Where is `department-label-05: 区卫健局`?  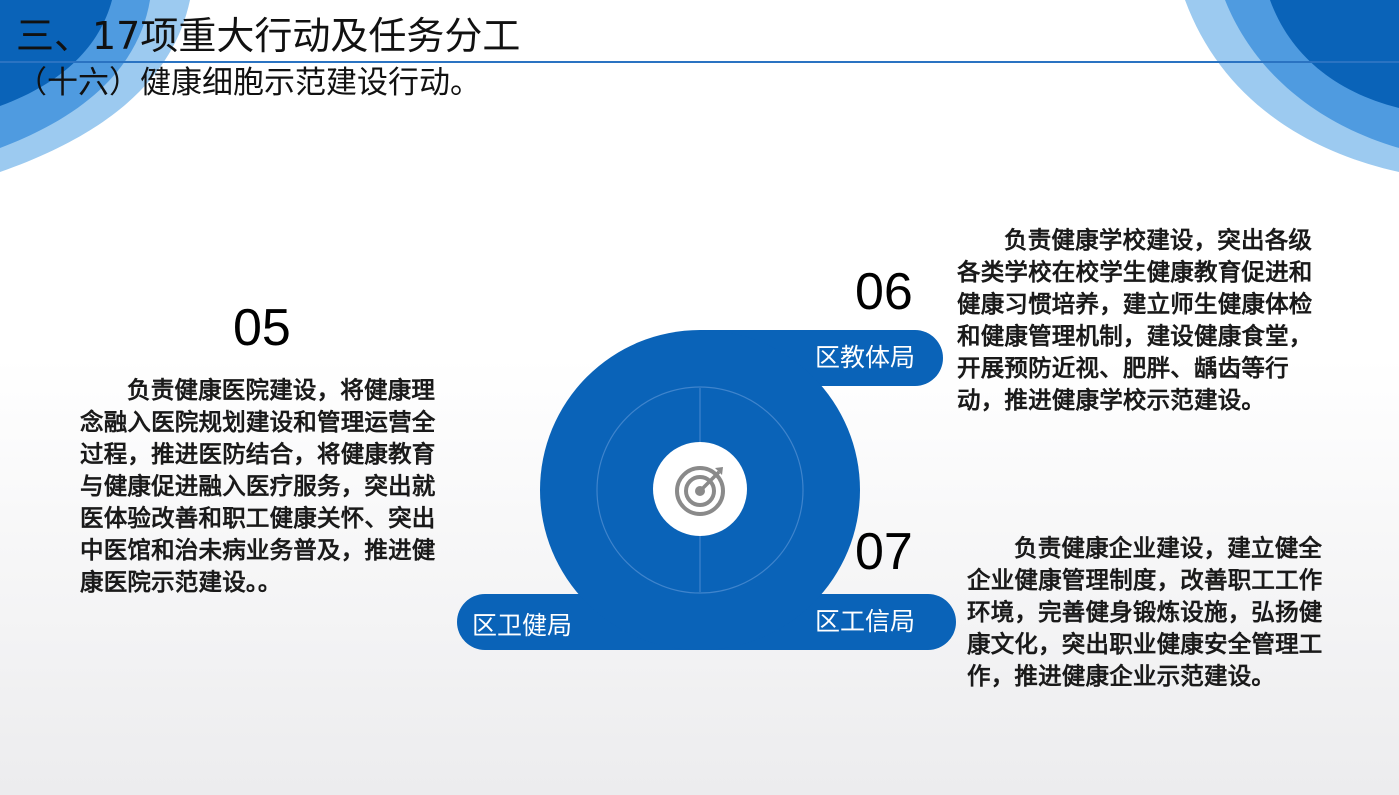
department-label-05: 区卫健局 is located at coordinates (522, 625).